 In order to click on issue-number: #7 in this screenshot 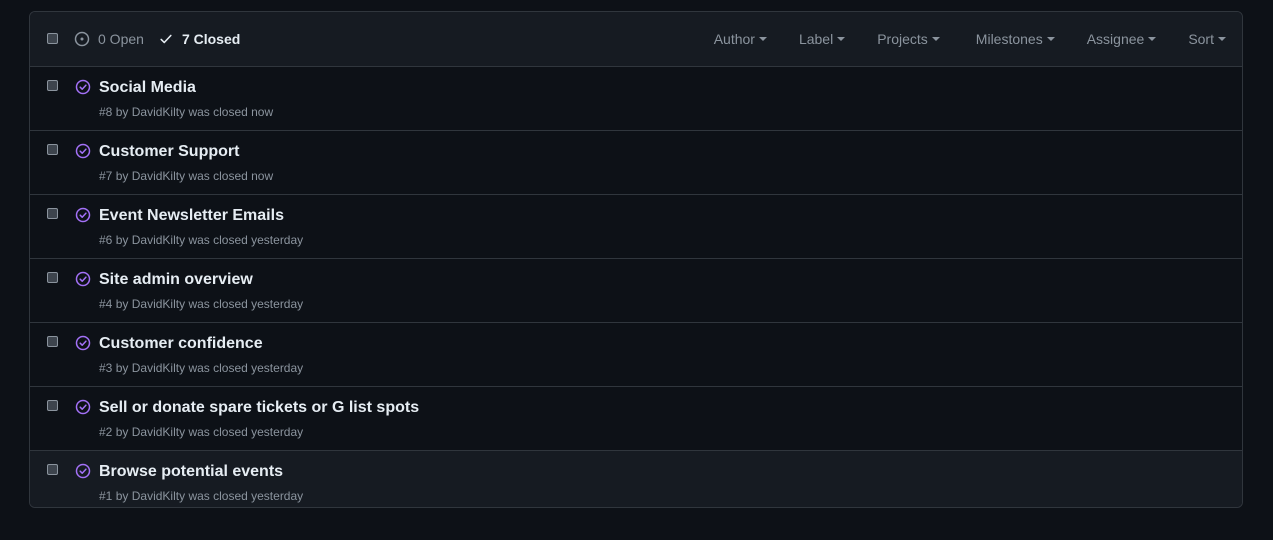, I will do `click(106, 176)`.